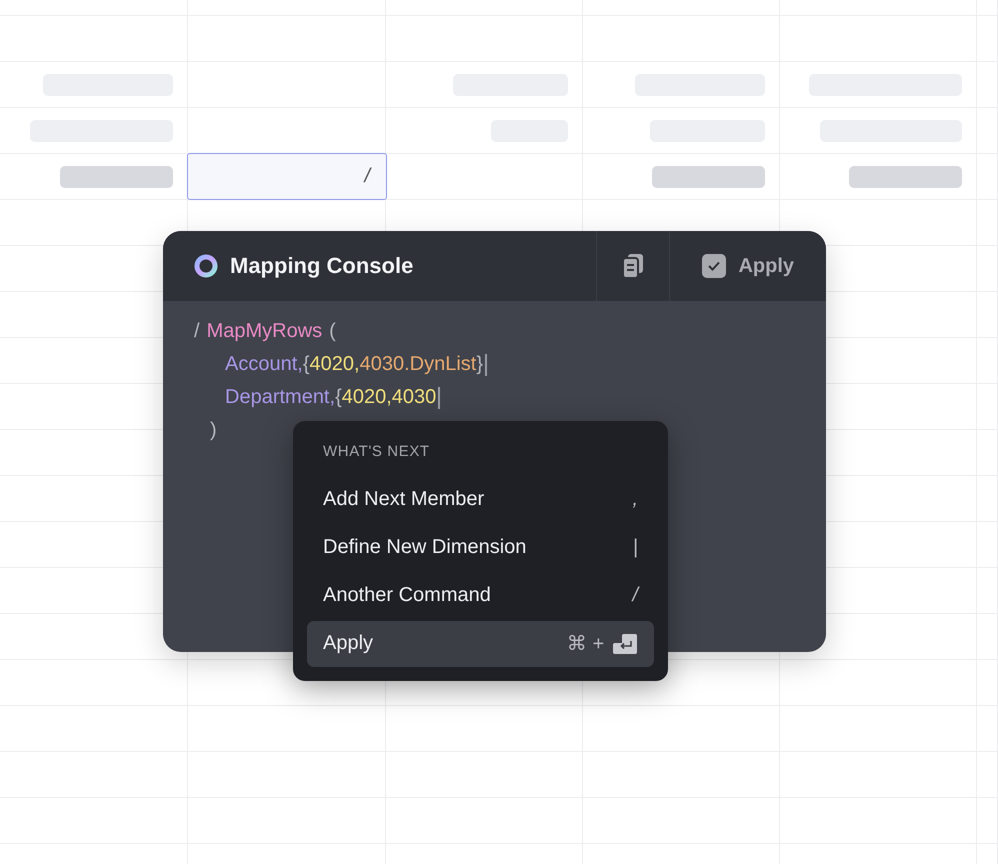  What do you see at coordinates (335, 364) in the screenshot?
I see `code-token: 4020,` at bounding box center [335, 364].